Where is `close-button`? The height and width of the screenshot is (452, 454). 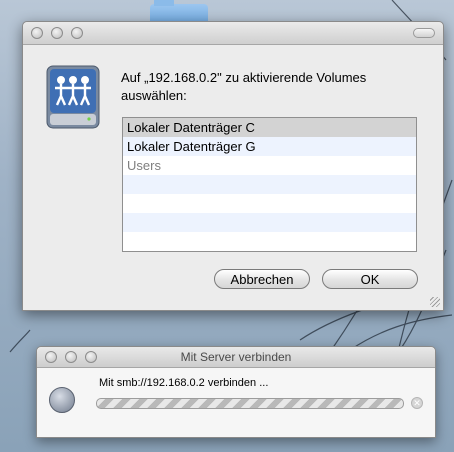
close-button is located at coordinates (37, 33).